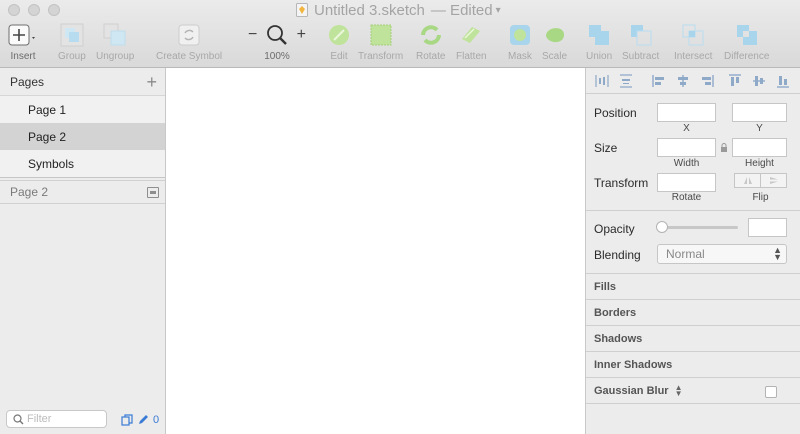 The width and height of the screenshot is (800, 434). What do you see at coordinates (114, 34) in the screenshot?
I see `ungroup-icon` at bounding box center [114, 34].